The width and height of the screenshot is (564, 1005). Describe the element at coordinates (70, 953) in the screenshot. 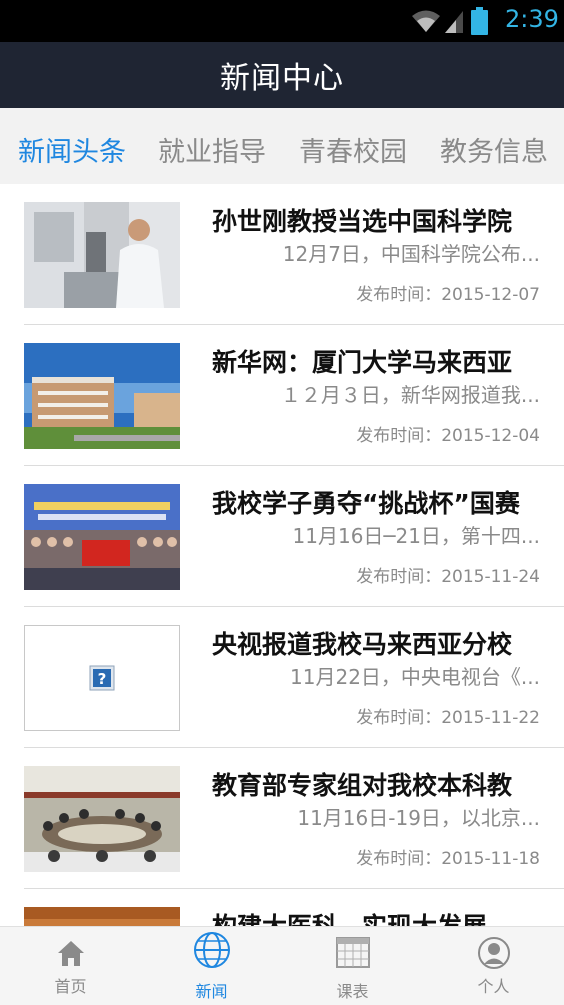

I see `home-icon` at that location.